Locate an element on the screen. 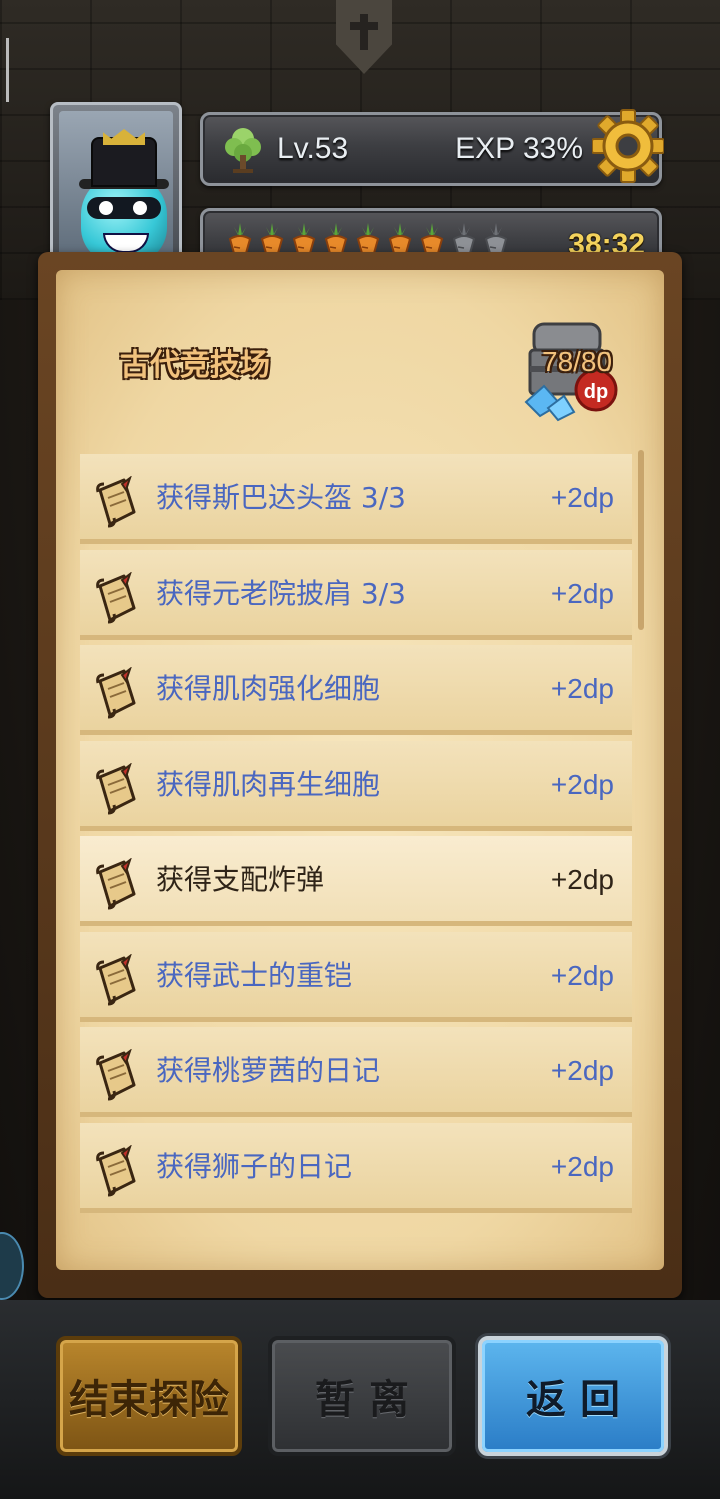 This screenshot has width=720, height=1499. list-item: 获得桃萝茜的日记 +2dp is located at coordinates (356, 1072).